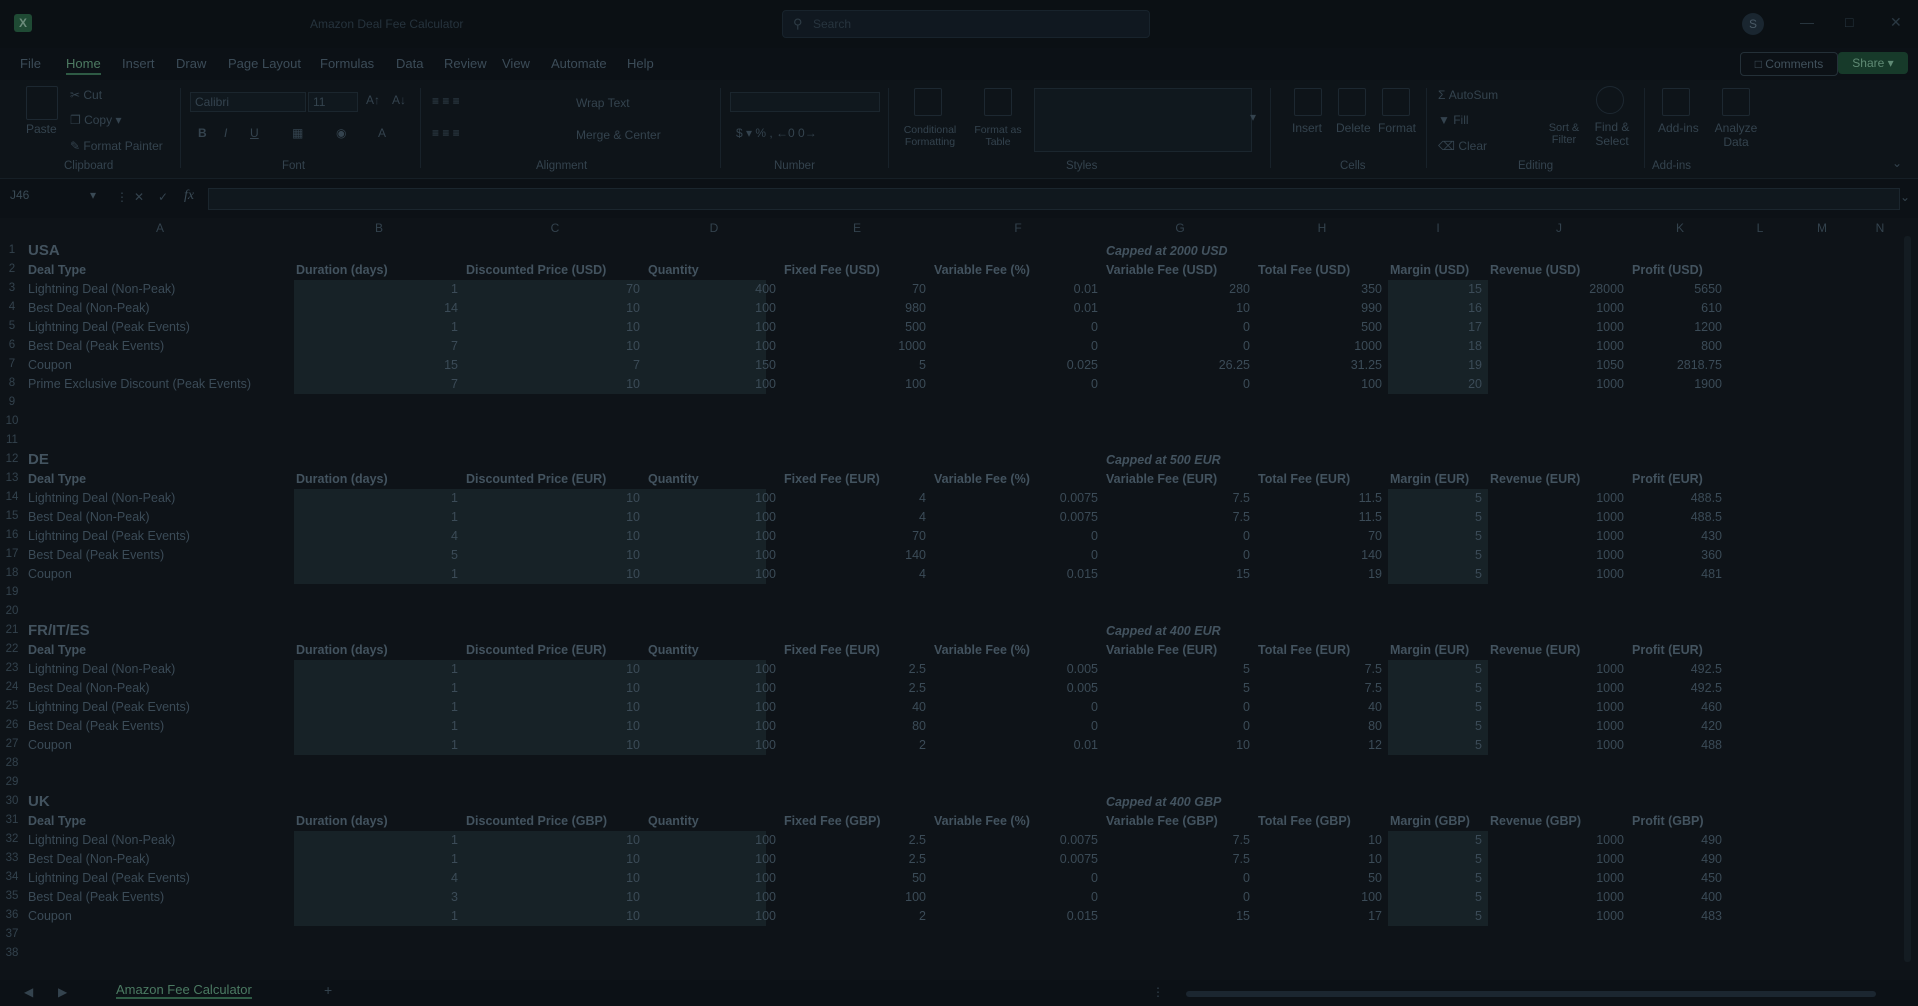  What do you see at coordinates (12, 497) in the screenshot?
I see `row-header: 14` at bounding box center [12, 497].